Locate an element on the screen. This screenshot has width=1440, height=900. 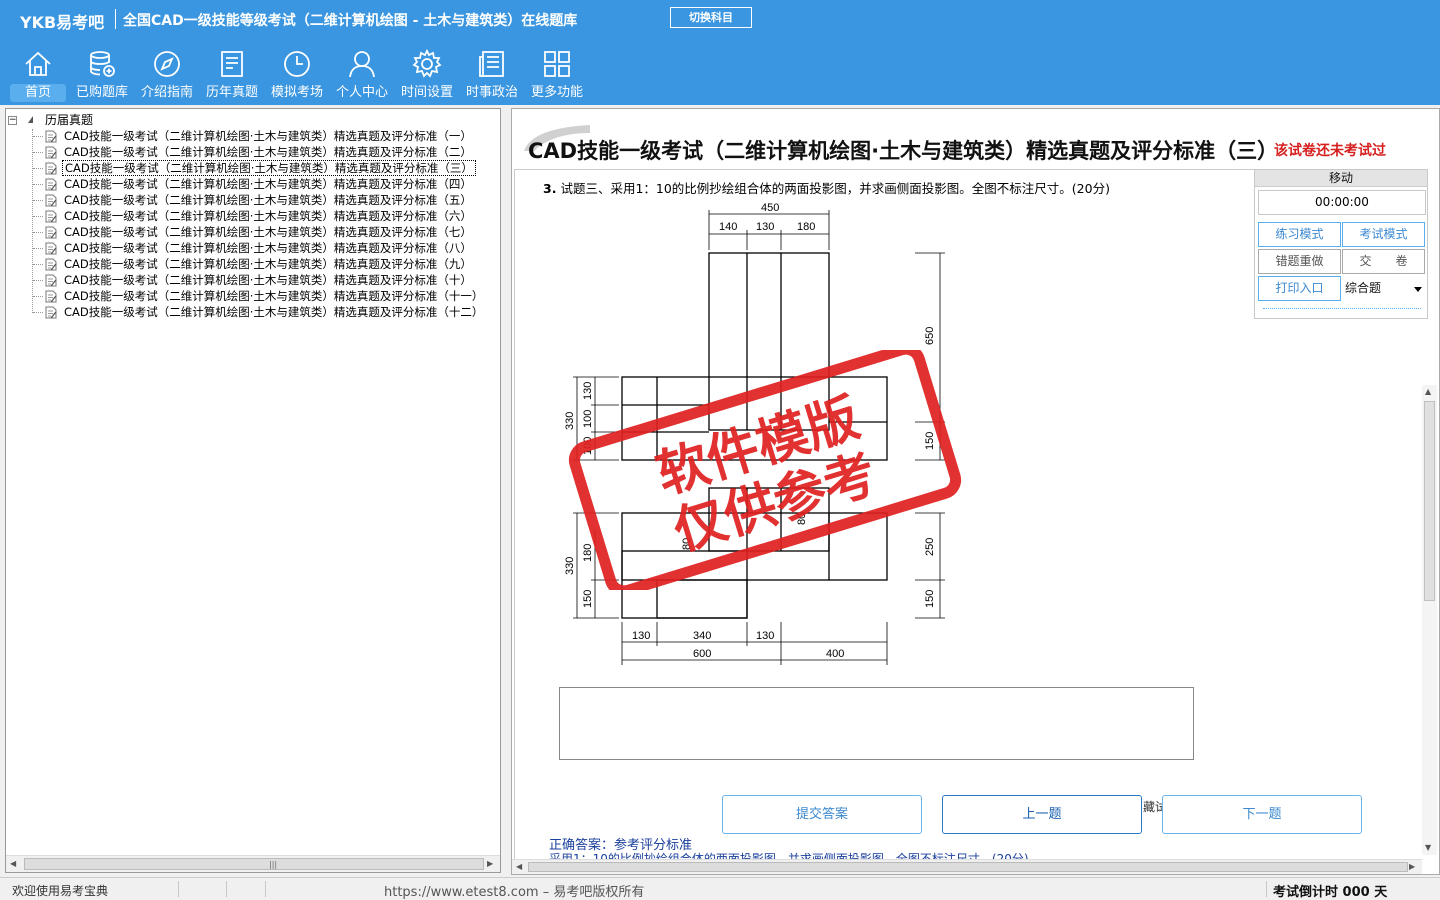
nav-mock-exam: 模拟考场 is located at coordinates (297, 75).